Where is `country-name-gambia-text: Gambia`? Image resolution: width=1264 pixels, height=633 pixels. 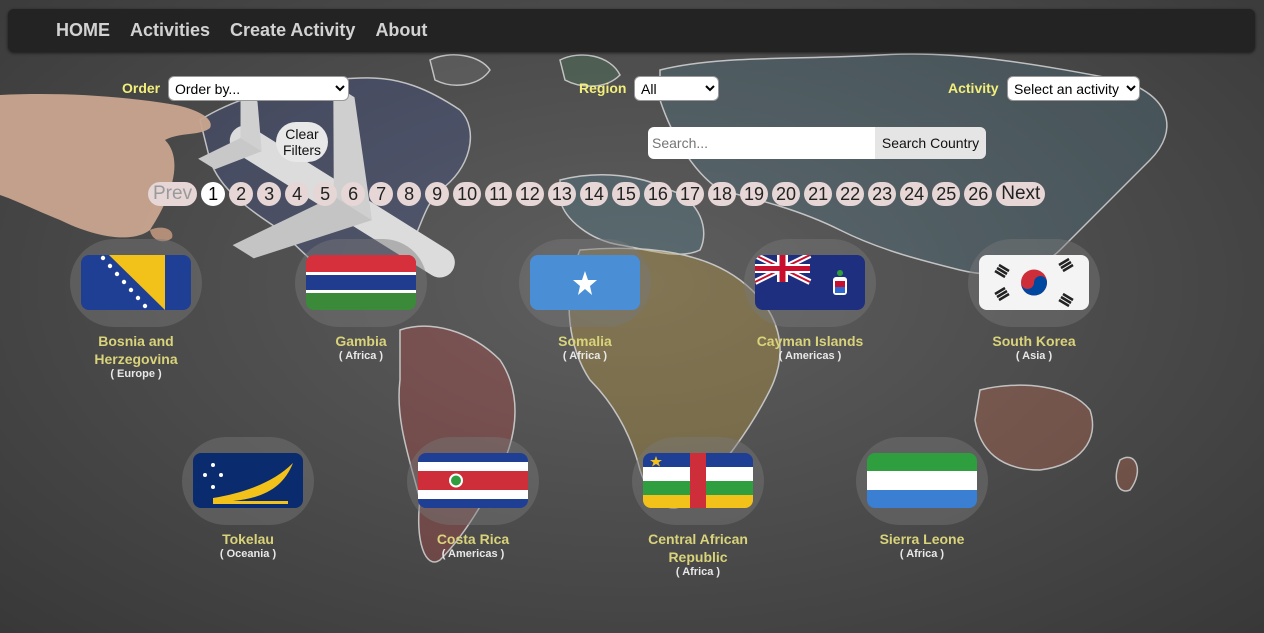
country-name-gambia-text: Gambia is located at coordinates (361, 341).